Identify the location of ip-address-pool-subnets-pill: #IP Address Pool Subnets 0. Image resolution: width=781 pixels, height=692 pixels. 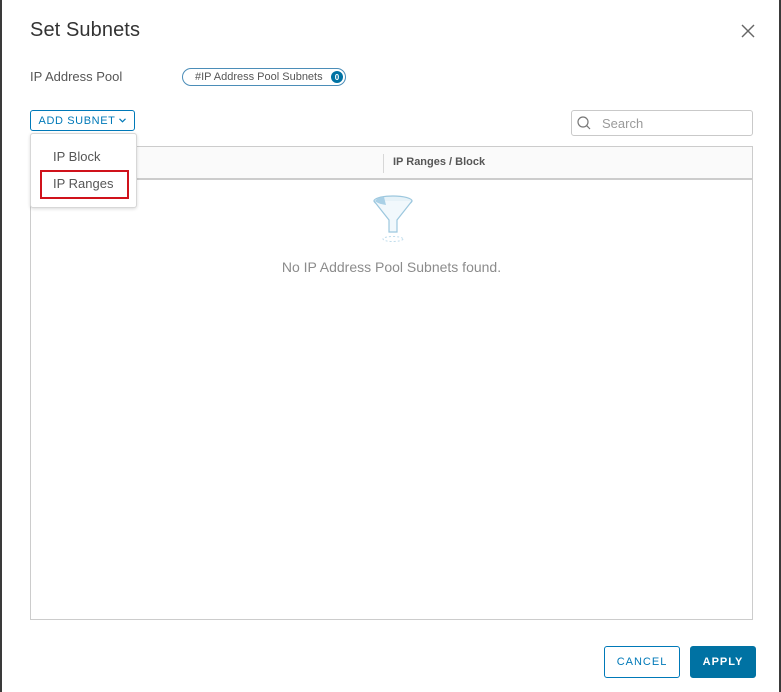
(264, 77).